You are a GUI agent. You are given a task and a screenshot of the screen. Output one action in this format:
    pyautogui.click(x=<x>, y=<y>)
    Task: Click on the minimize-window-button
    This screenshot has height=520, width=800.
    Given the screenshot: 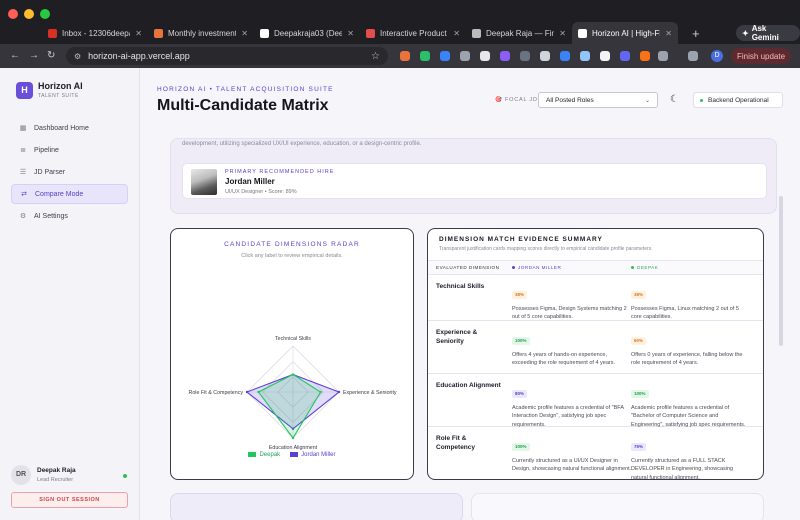 What is the action you would take?
    pyautogui.click(x=29, y=14)
    